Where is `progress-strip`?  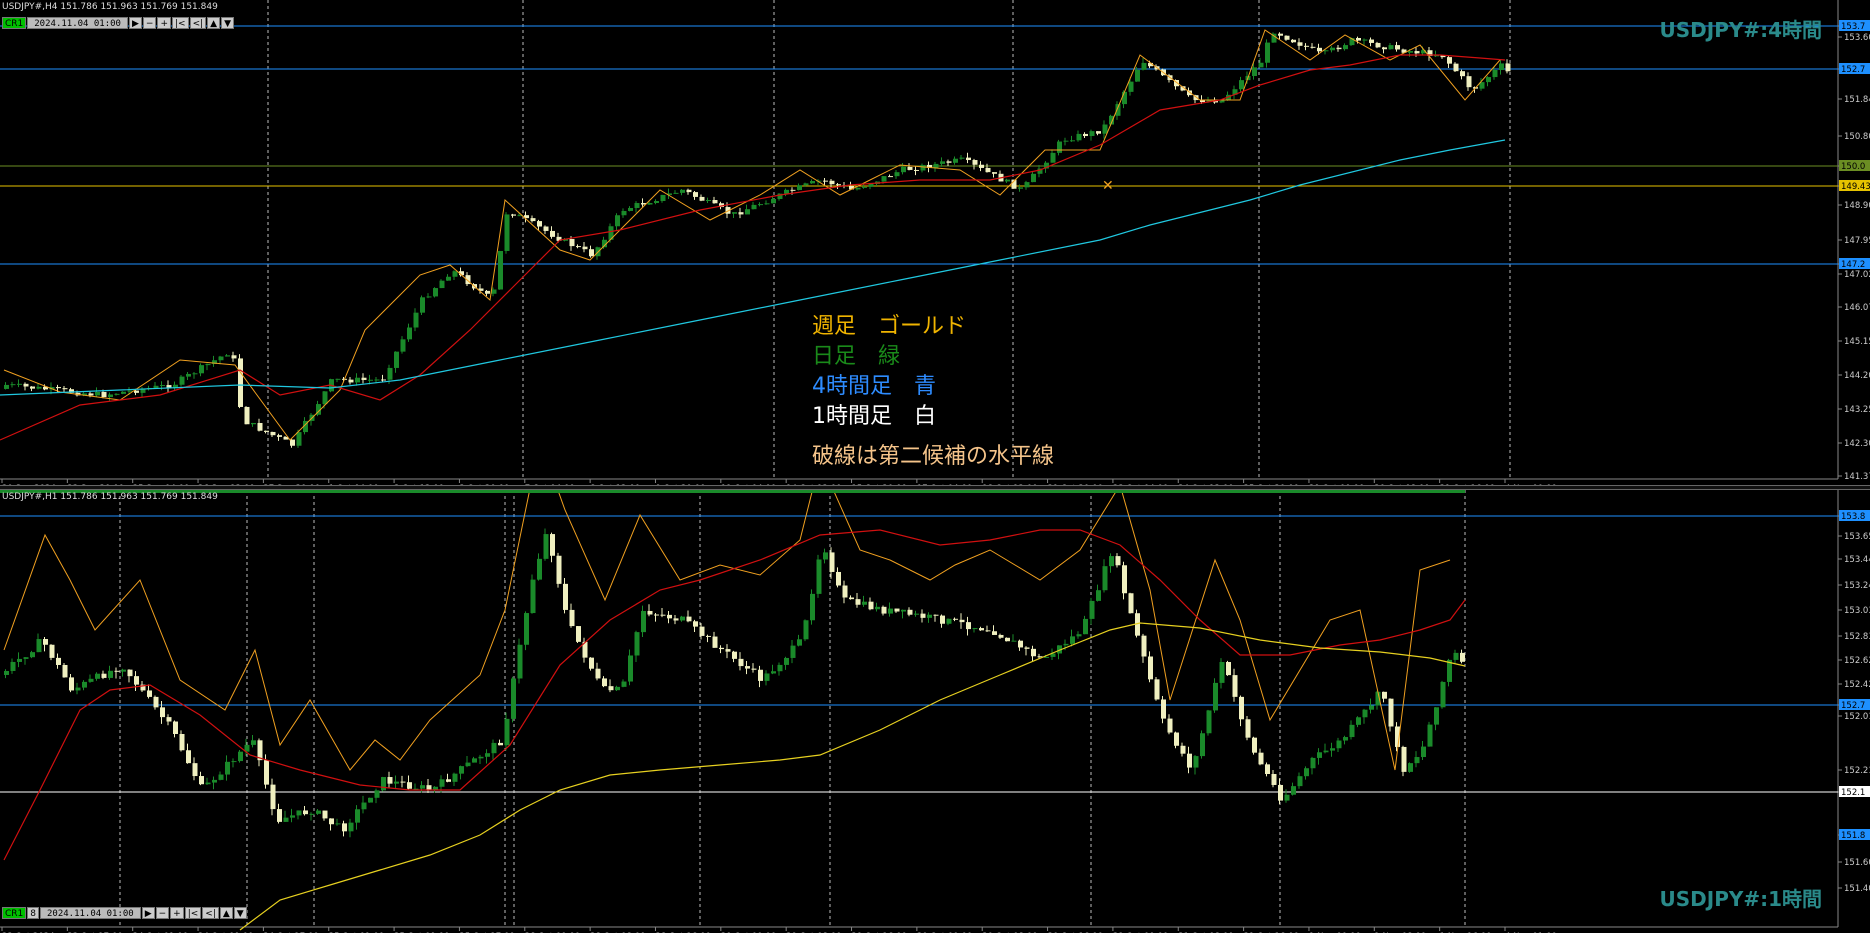
progress-strip is located at coordinates (732, 491).